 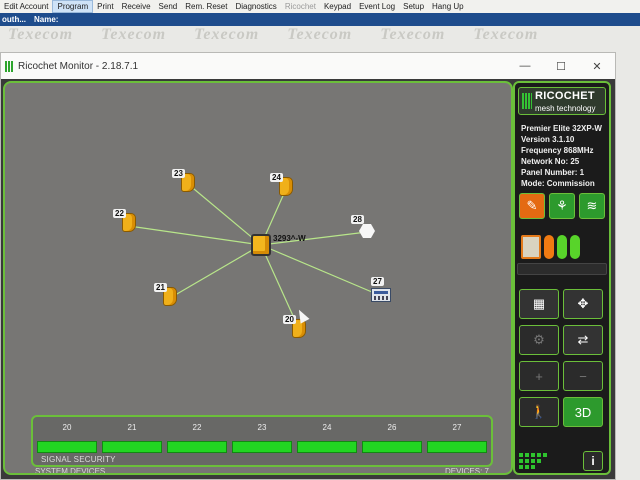 What do you see at coordinates (136, 6) in the screenshot?
I see `menu-receive: Receive` at bounding box center [136, 6].